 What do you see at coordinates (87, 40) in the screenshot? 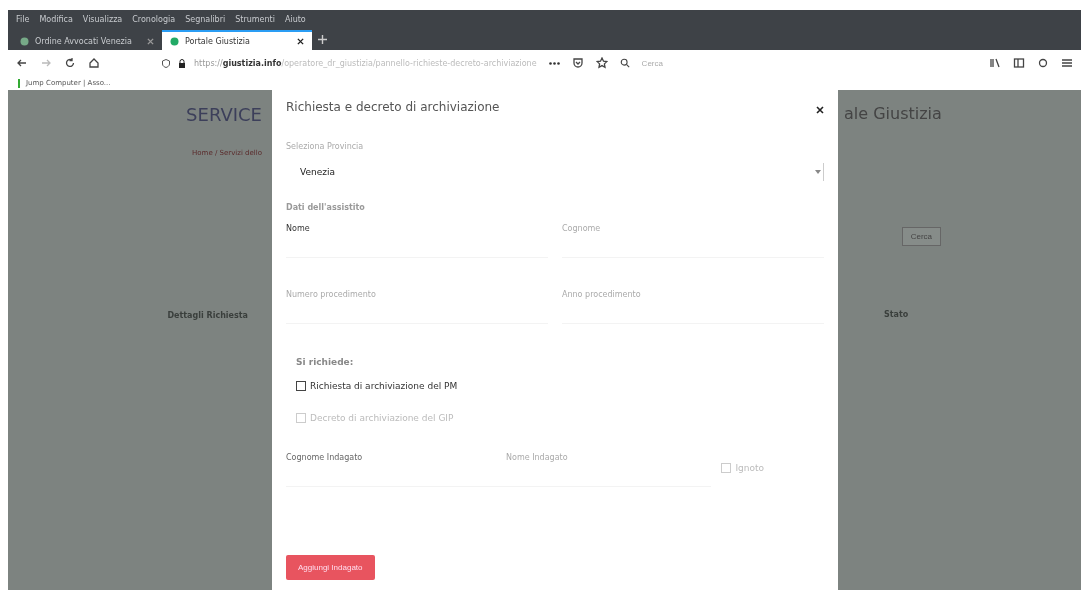
I see `browser-tab: Ordine Avvocati Venezia` at bounding box center [87, 40].